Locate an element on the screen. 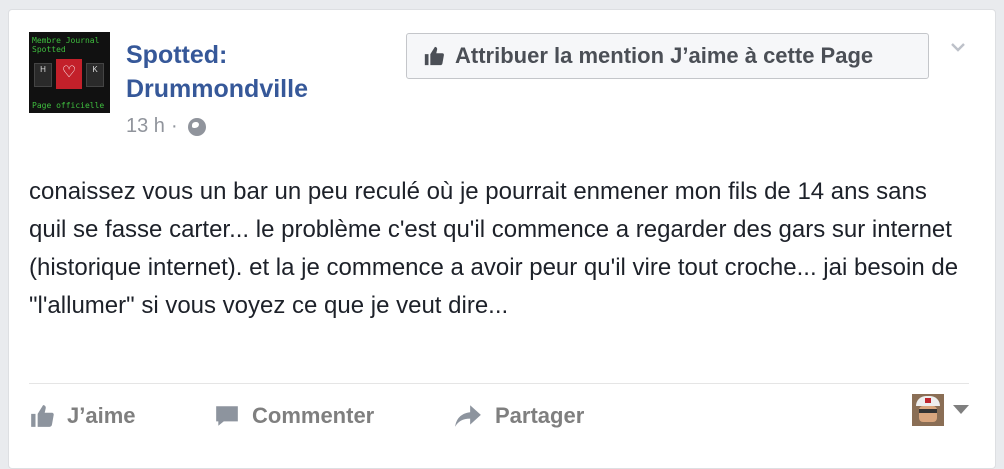  like-page-button: Attribuer la mention J’aime à cette Page is located at coordinates (667, 56).